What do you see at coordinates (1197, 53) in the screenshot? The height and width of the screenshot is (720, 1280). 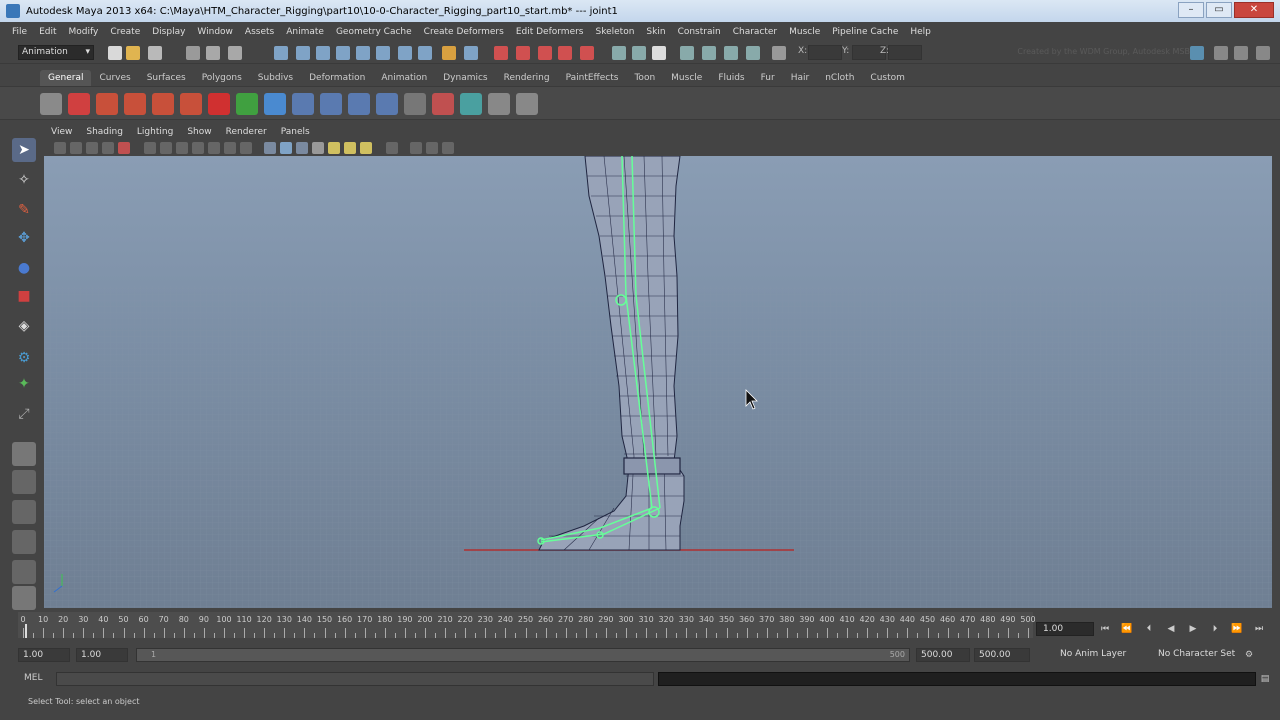 I see `sign-in-icon` at bounding box center [1197, 53].